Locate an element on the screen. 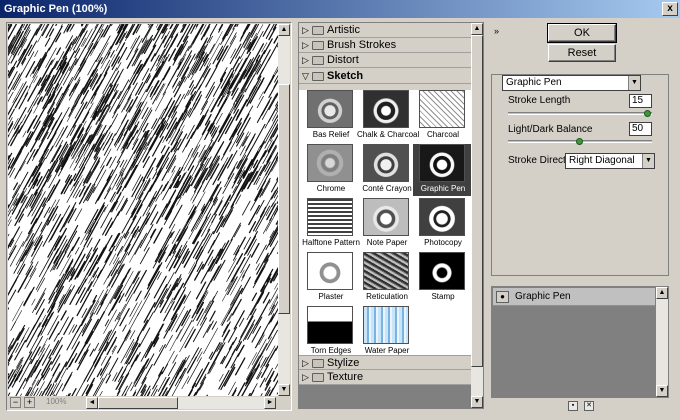 The height and width of the screenshot is (420, 680). zoom-level: 100% is located at coordinates (64, 402).